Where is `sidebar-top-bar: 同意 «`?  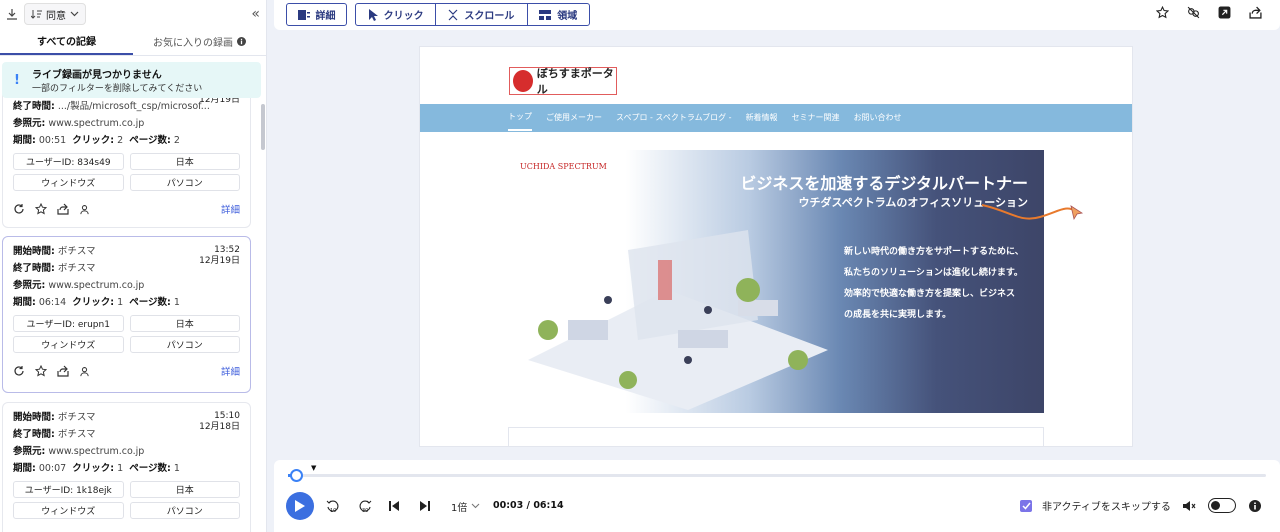
sidebar-top-bar: 同意 « is located at coordinates (133, 14).